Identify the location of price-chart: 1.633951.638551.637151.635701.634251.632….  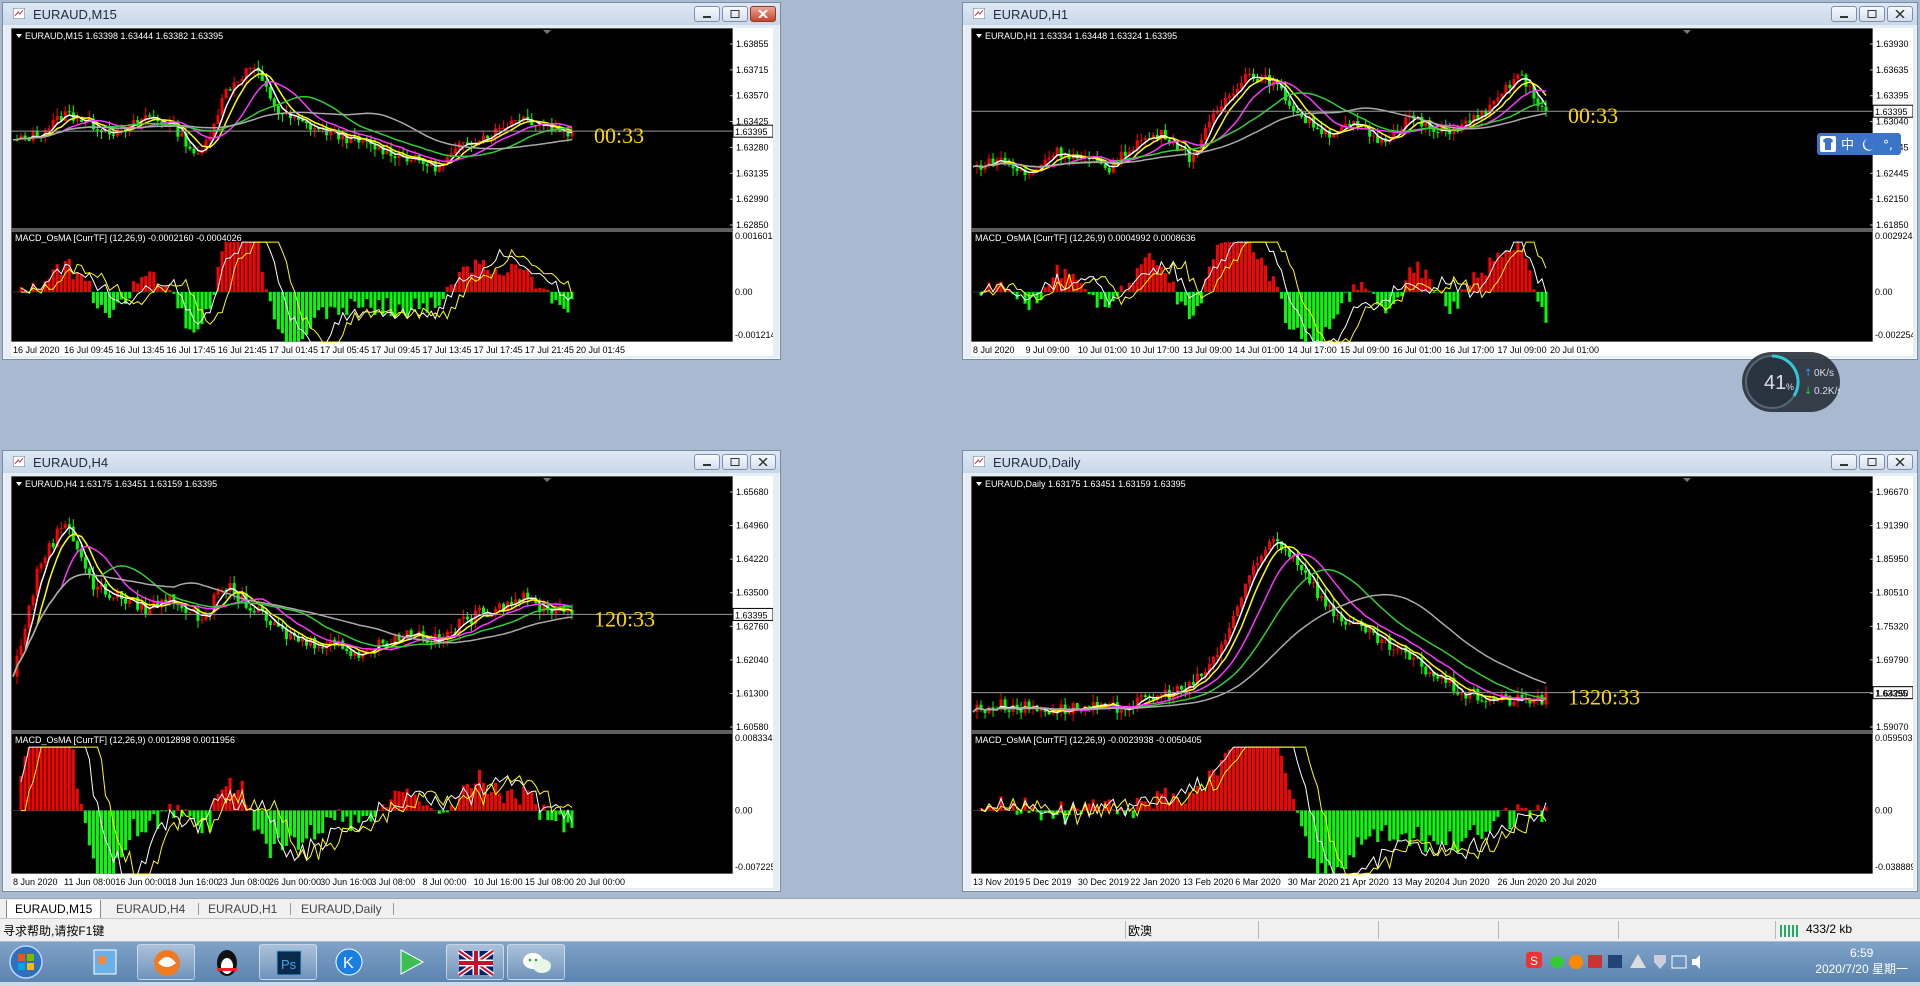
(392, 192).